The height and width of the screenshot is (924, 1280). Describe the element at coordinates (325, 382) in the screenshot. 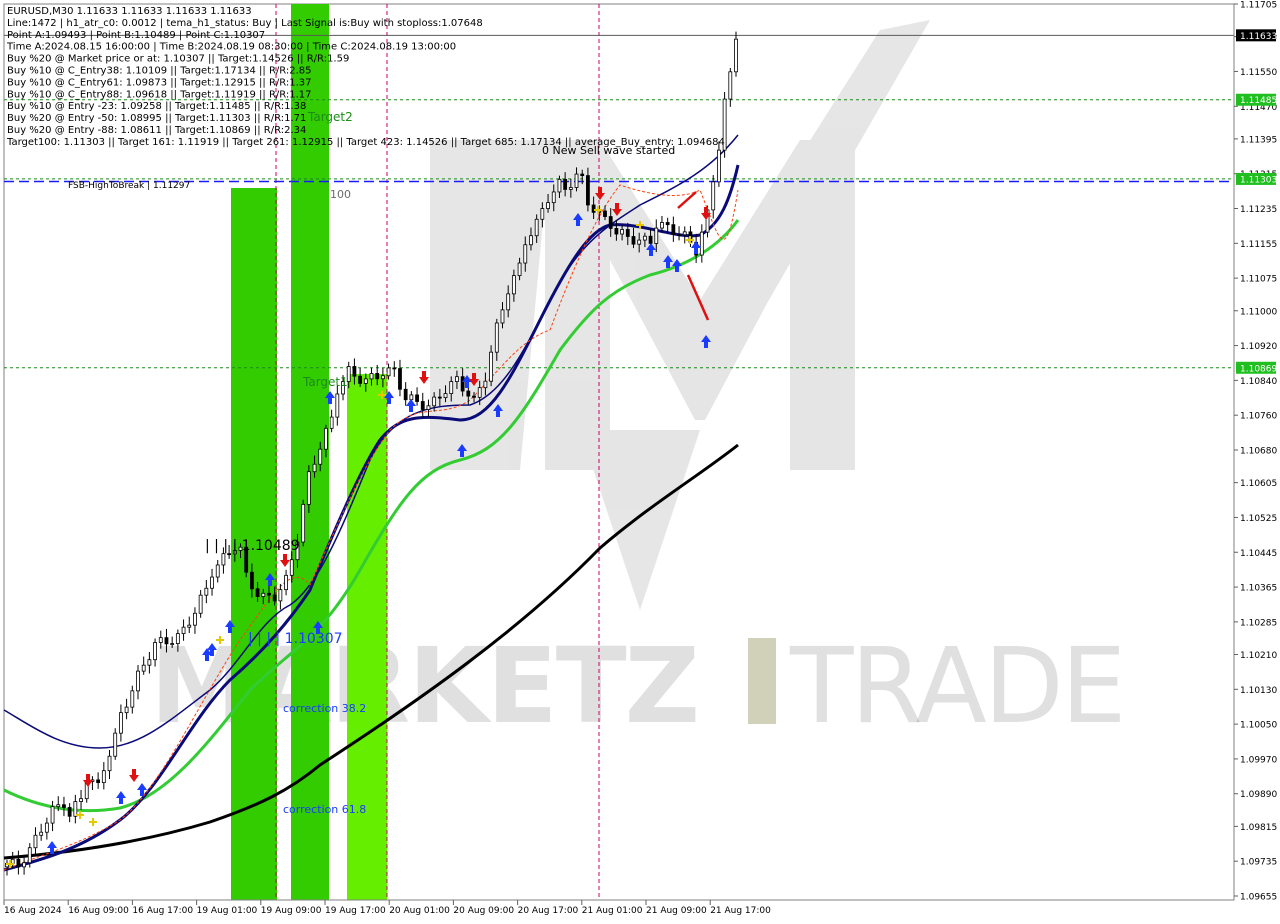

I see `label-target1: Target1` at that location.